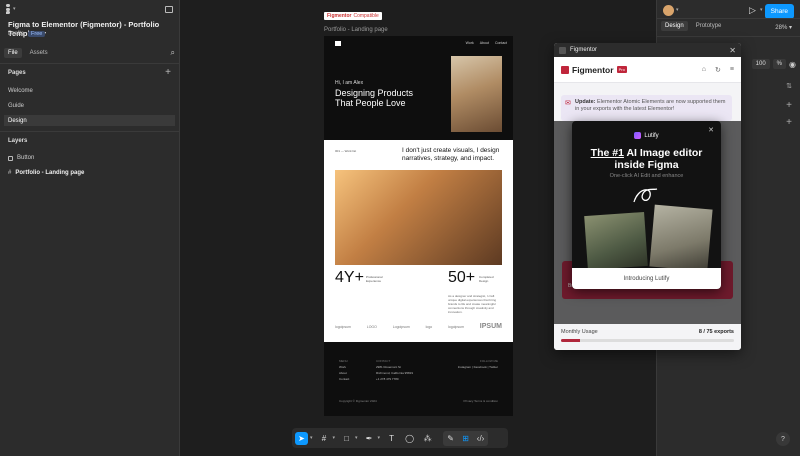 The image size is (800, 456). Describe the element at coordinates (562, 50) in the screenshot. I see `plugin-icon` at that location.